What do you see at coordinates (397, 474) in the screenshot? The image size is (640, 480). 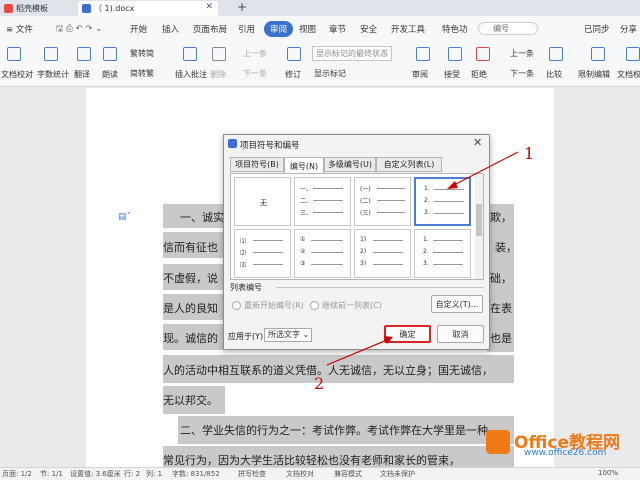 I see `protection-status: 文档未保护` at bounding box center [397, 474].